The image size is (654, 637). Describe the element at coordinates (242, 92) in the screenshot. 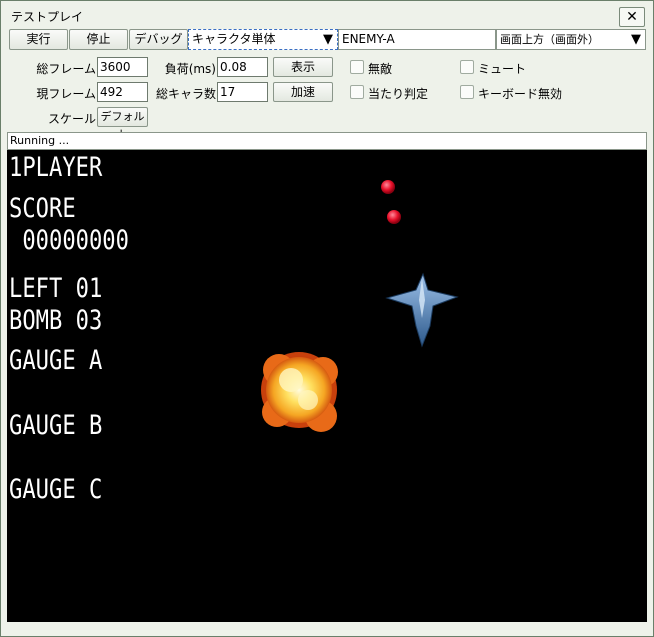

I see `total-chars-field: 17` at that location.